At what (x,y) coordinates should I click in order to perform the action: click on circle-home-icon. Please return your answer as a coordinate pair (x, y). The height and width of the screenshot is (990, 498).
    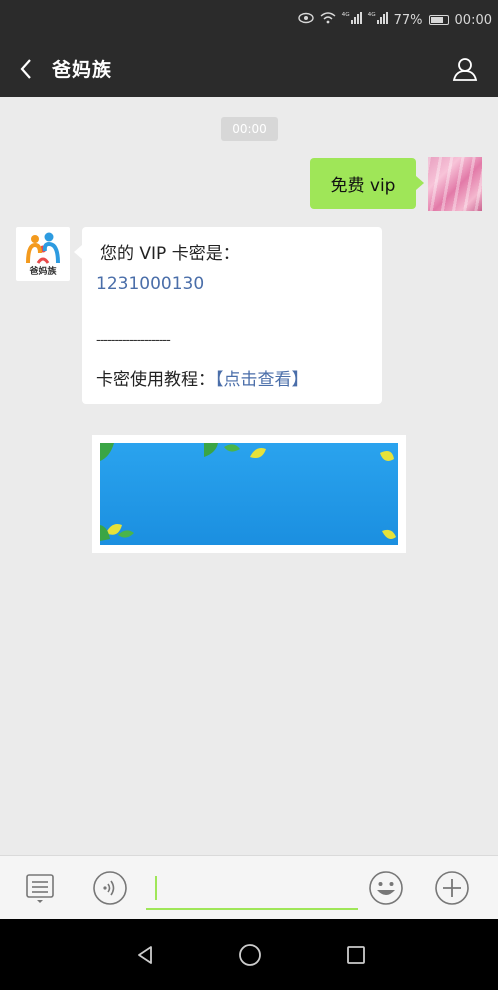
    Looking at the image, I should click on (250, 955).